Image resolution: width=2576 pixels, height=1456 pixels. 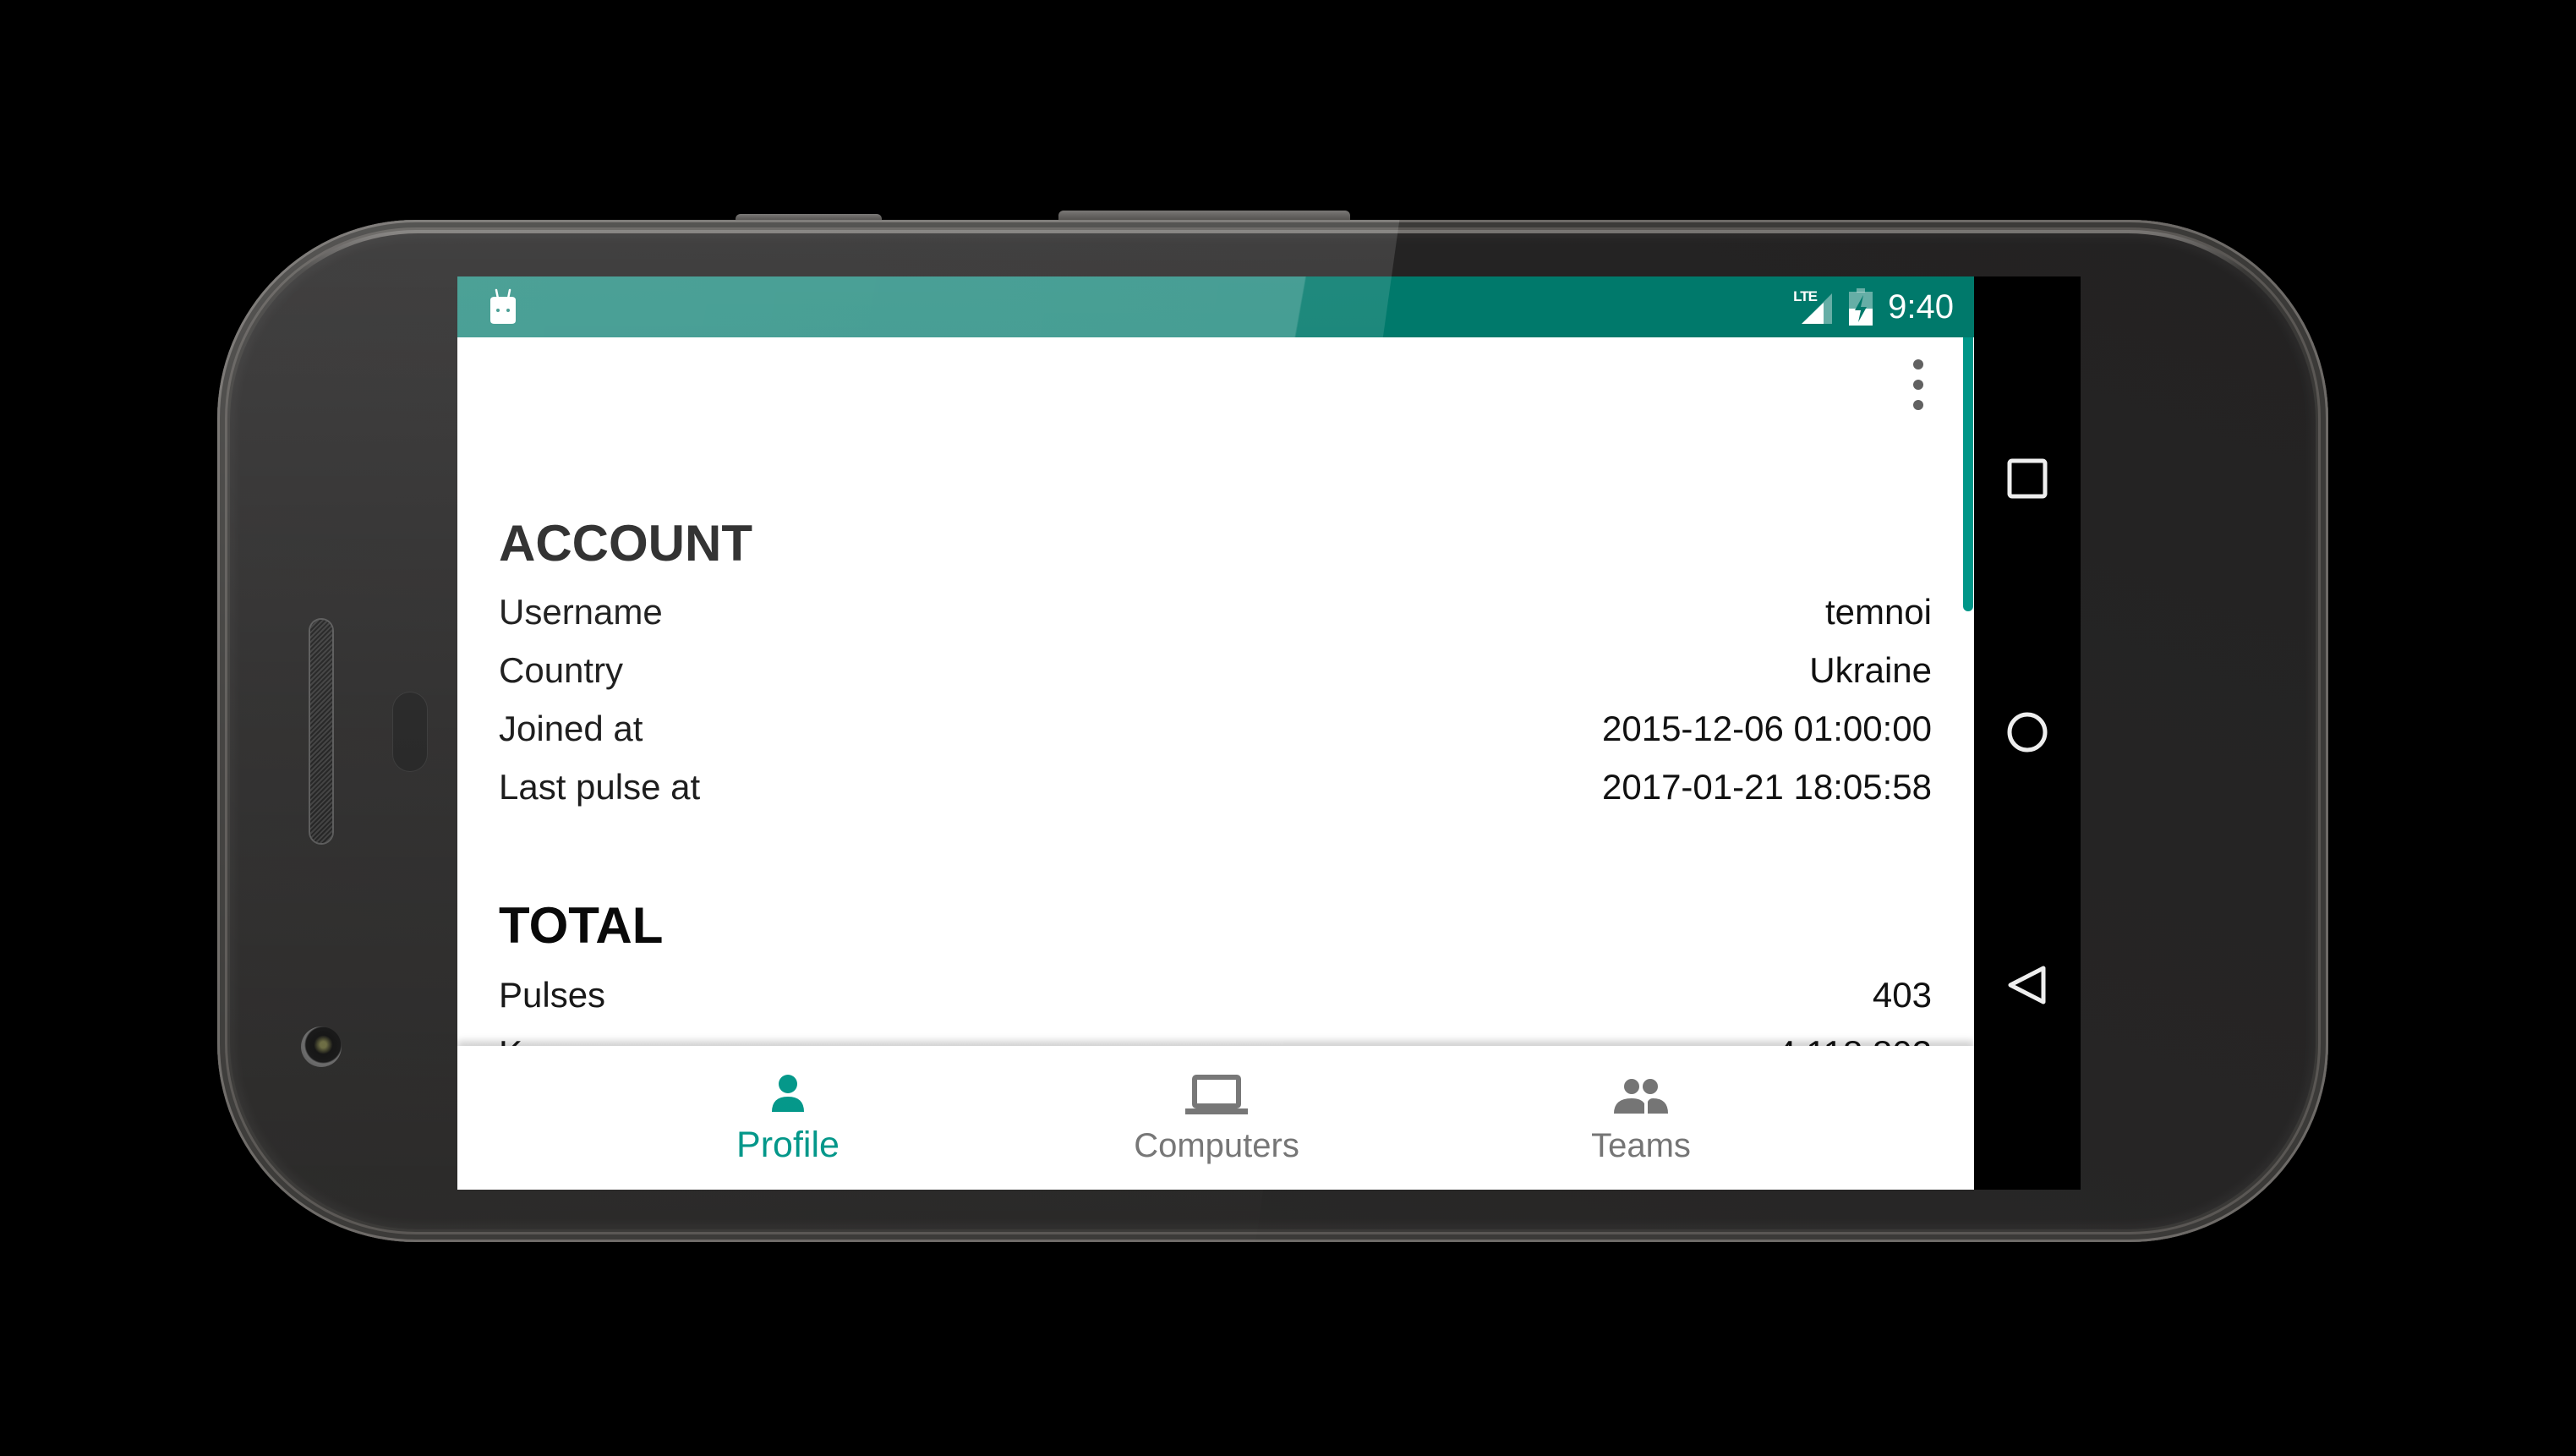 What do you see at coordinates (582, 925) in the screenshot?
I see `section-title-total: TOTAL` at bounding box center [582, 925].